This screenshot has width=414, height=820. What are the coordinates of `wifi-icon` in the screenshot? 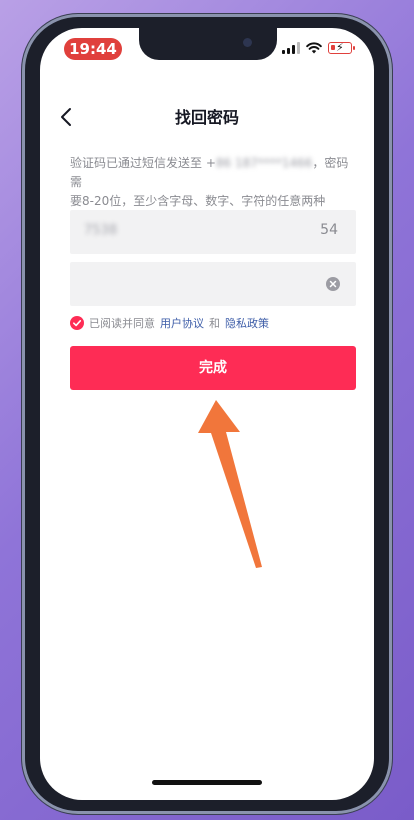 It's located at (314, 48).